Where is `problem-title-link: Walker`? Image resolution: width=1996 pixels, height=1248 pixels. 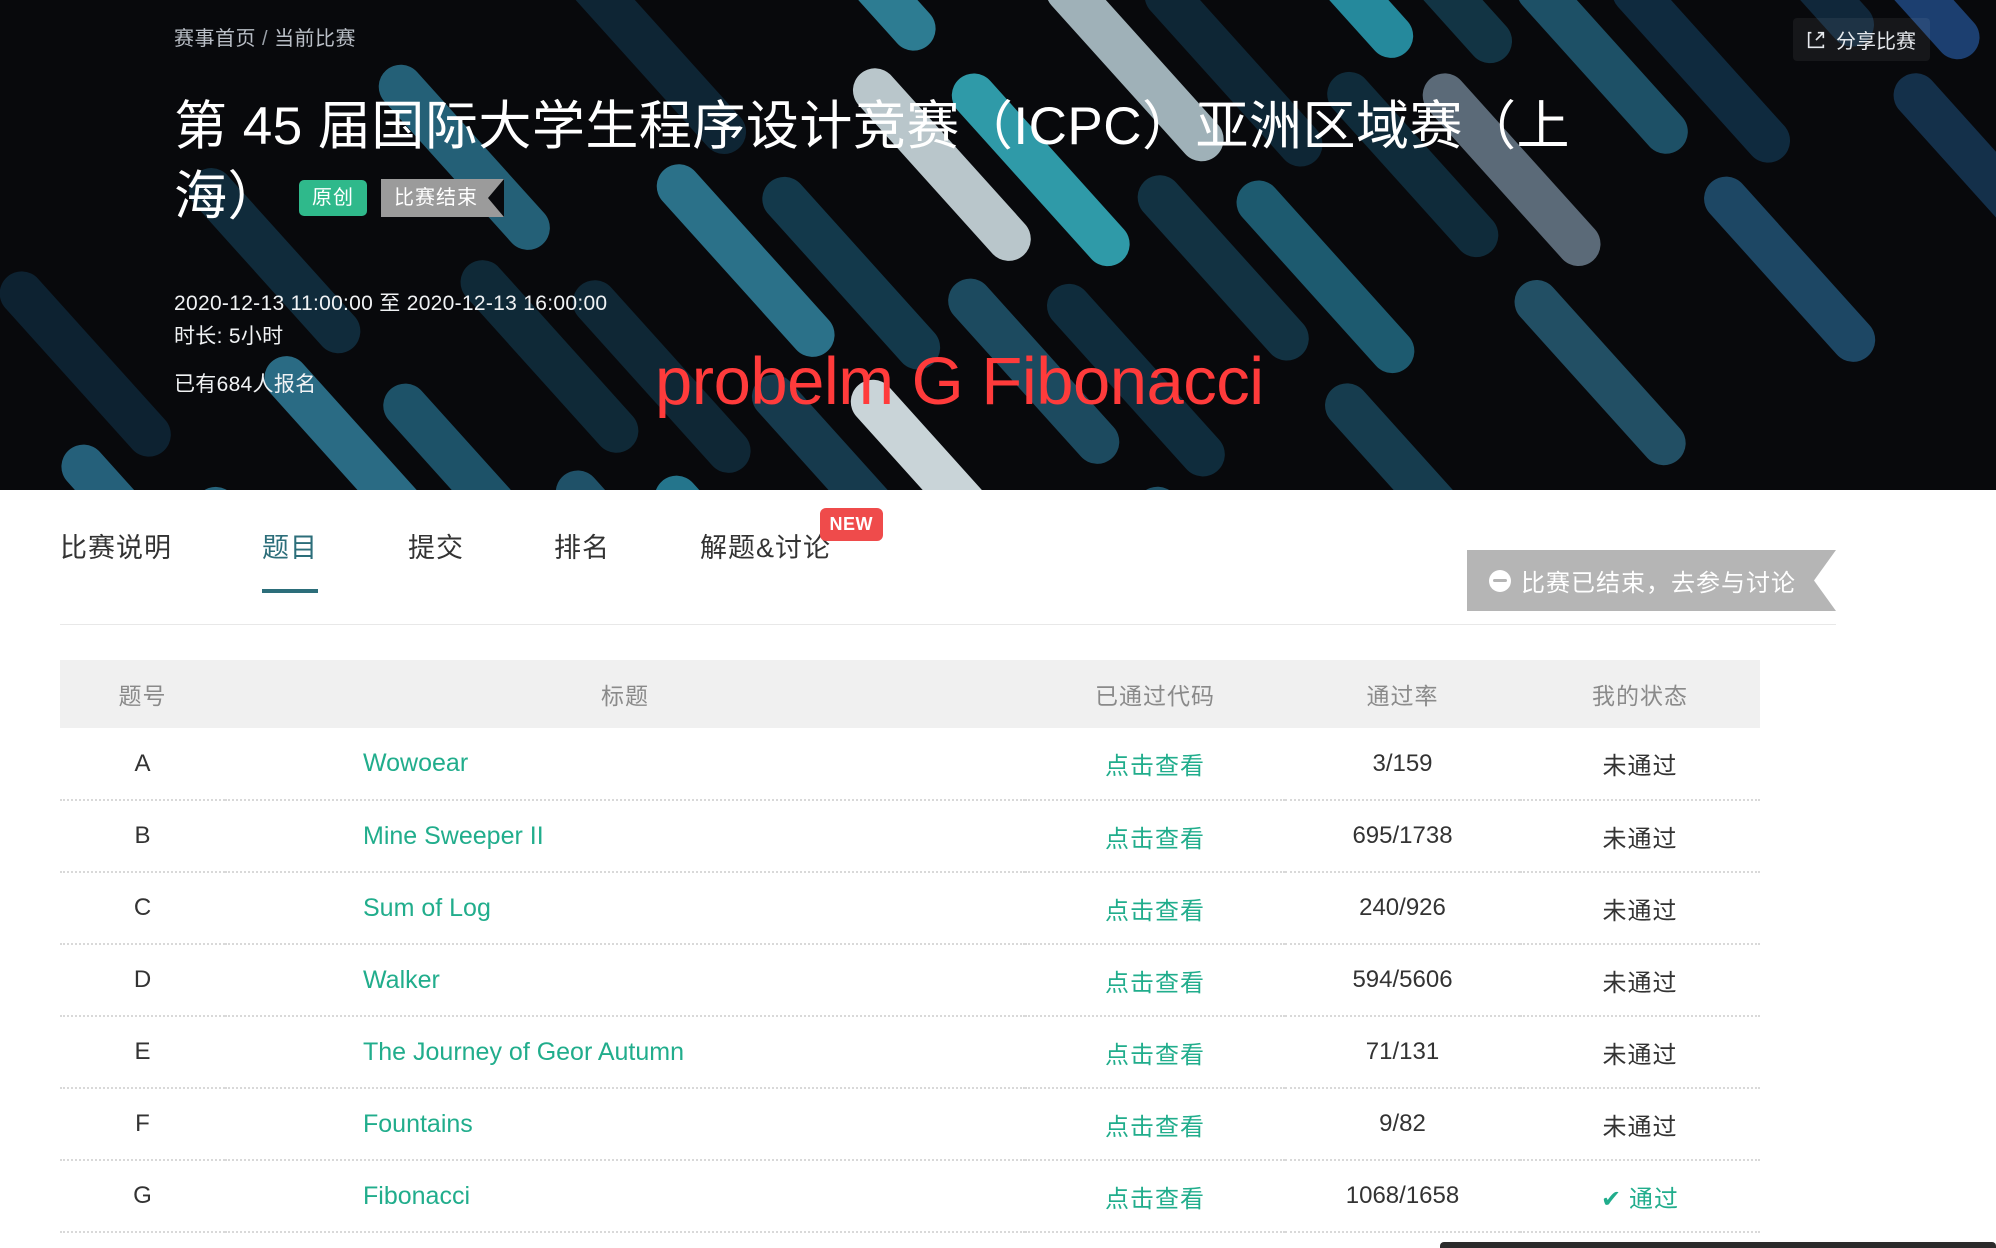 problem-title-link: Walker is located at coordinates (401, 980).